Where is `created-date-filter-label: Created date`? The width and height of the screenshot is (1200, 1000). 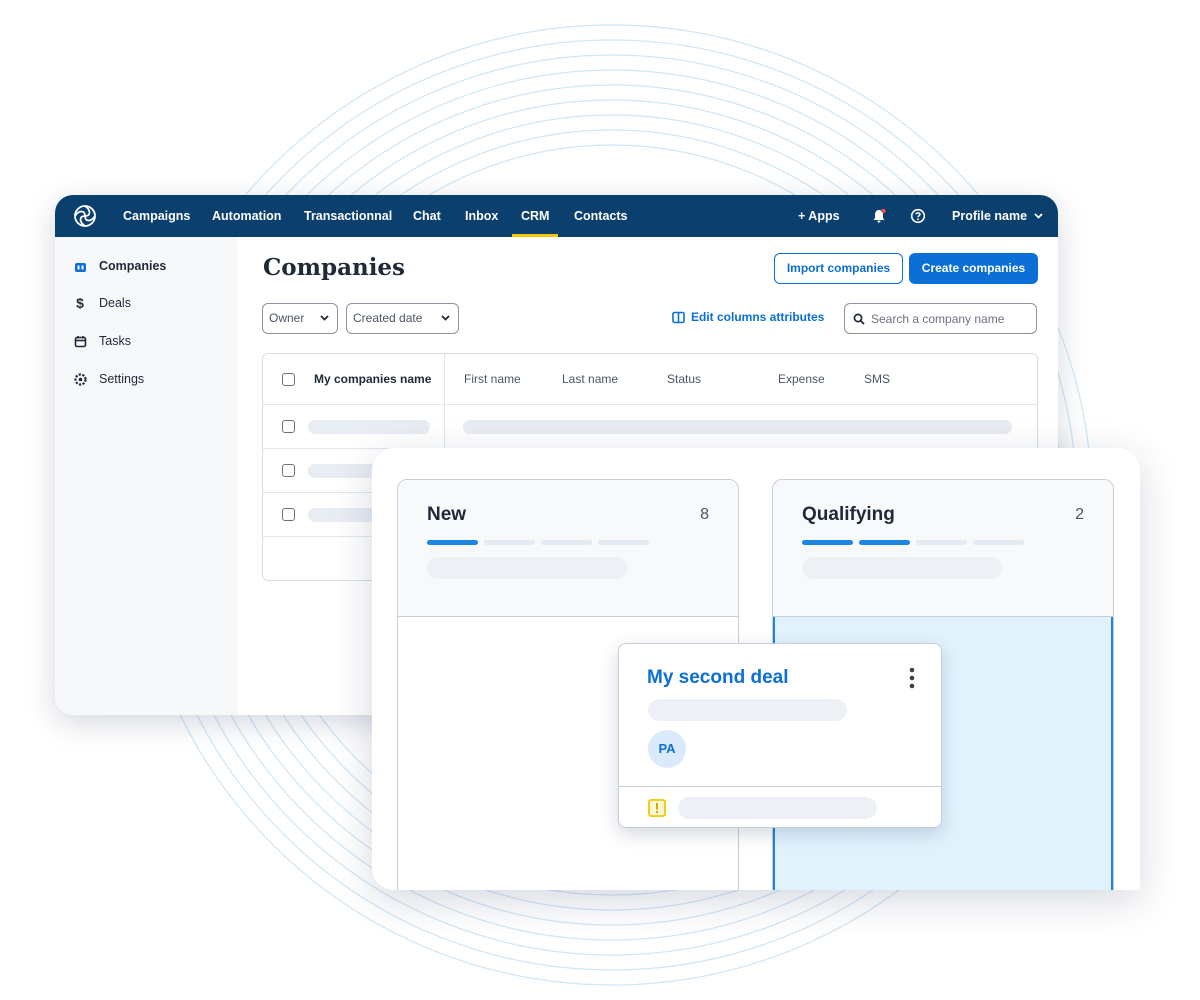
created-date-filter-label: Created date is located at coordinates (388, 318).